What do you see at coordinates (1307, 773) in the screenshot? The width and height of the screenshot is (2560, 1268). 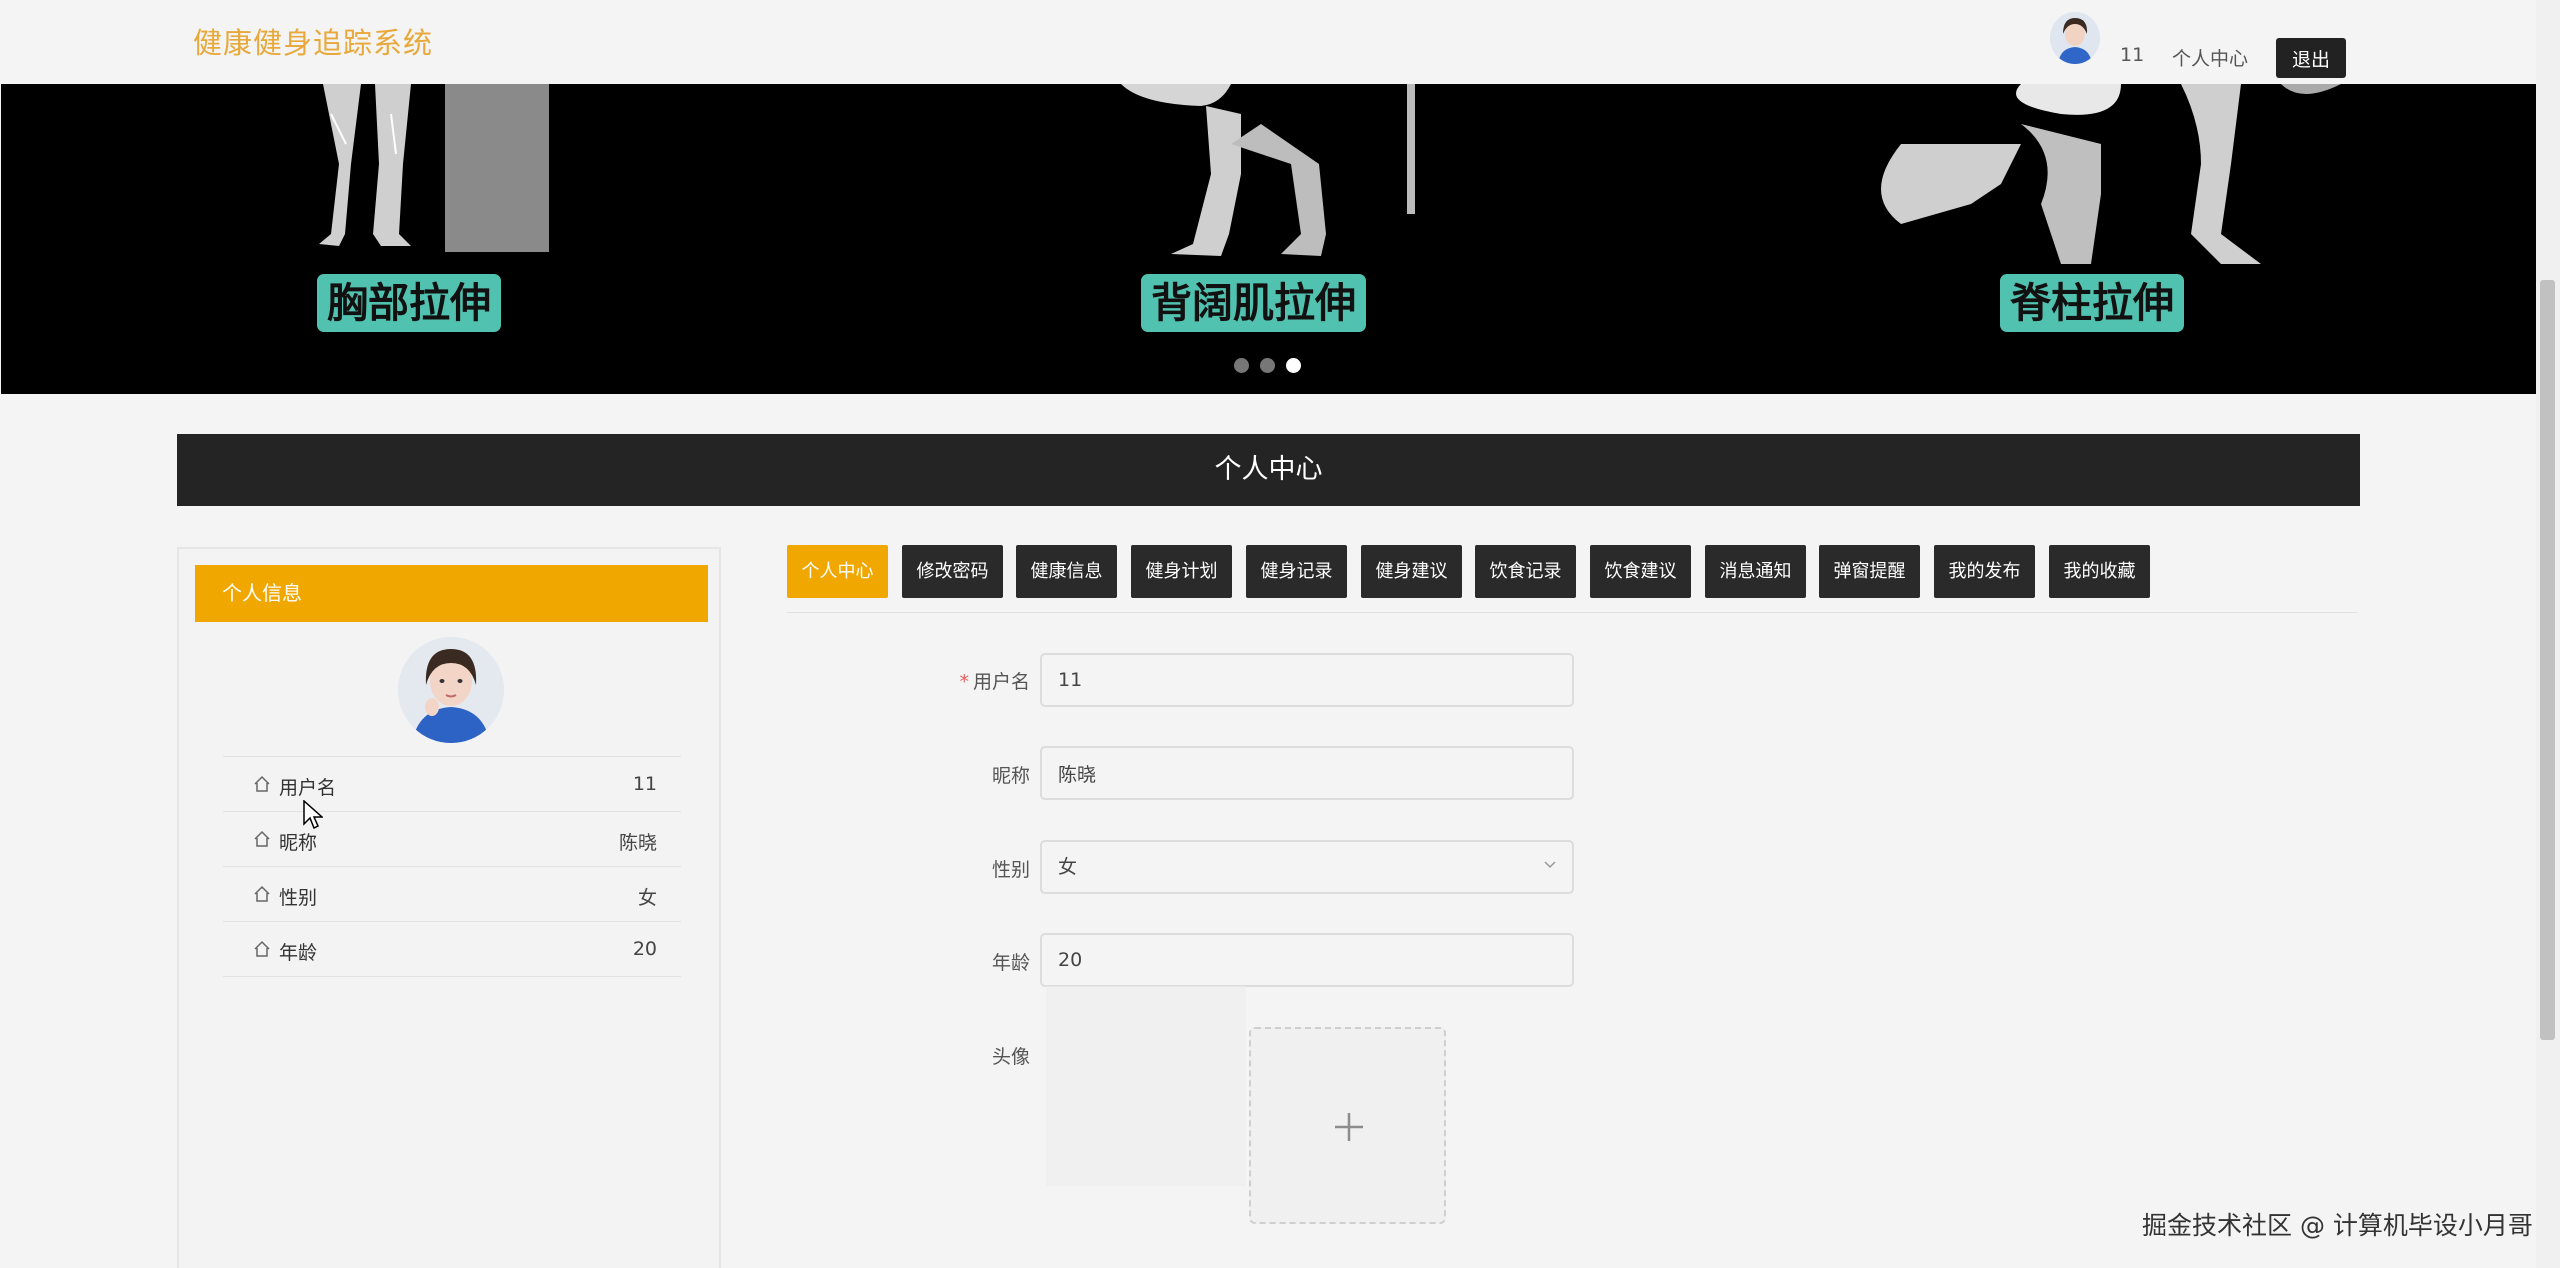 I see `nickname-field` at bounding box center [1307, 773].